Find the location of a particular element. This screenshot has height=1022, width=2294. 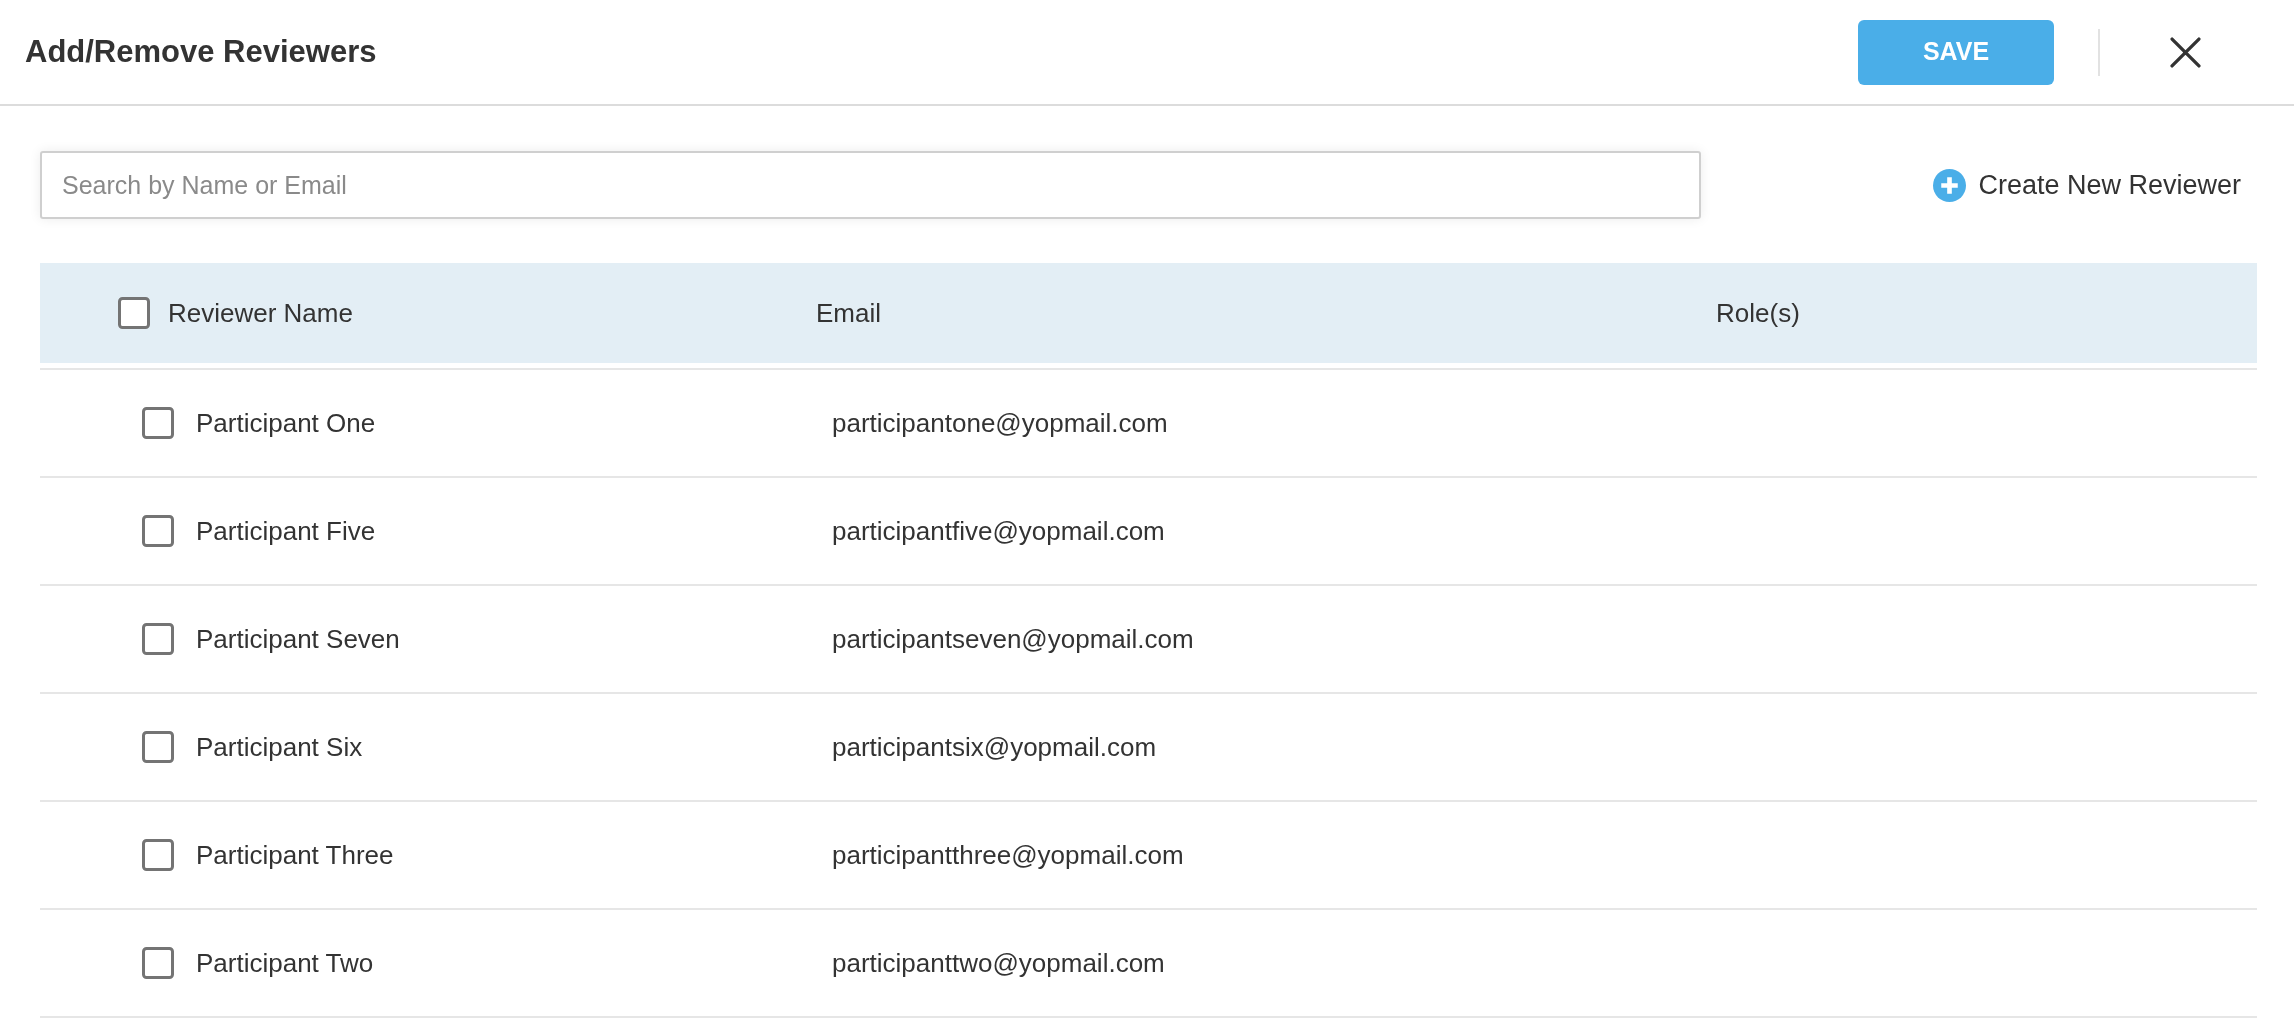

search-field: Search by Name or Email is located at coordinates (870, 185).